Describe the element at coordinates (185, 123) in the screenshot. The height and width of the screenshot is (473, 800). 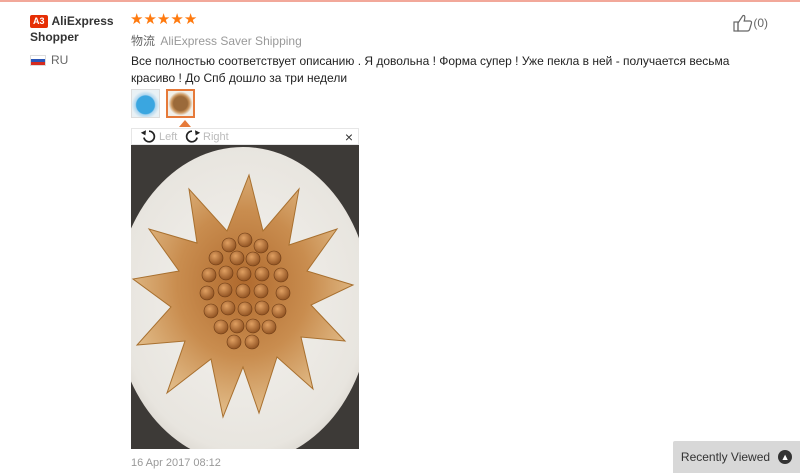
I see `active-thumbnail-pointer` at that location.